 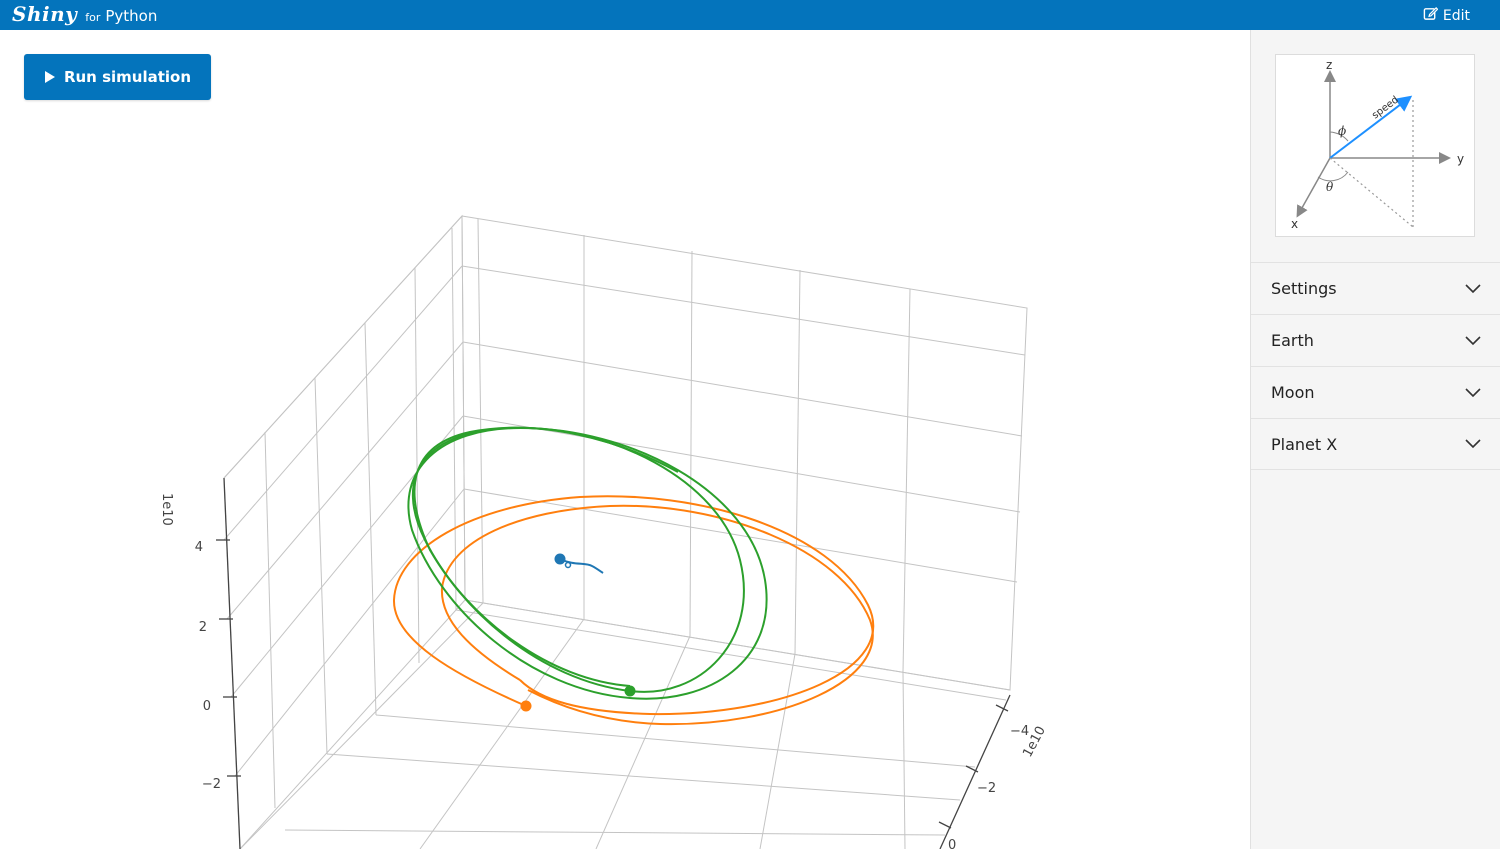 What do you see at coordinates (750, 15) in the screenshot?
I see `top-navbar: Shiny for Python Edit` at bounding box center [750, 15].